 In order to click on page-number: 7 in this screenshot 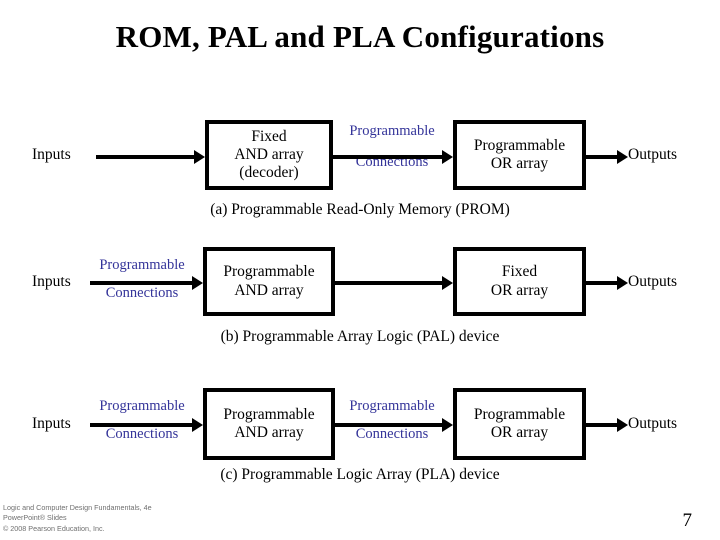, I will do `click(687, 520)`.